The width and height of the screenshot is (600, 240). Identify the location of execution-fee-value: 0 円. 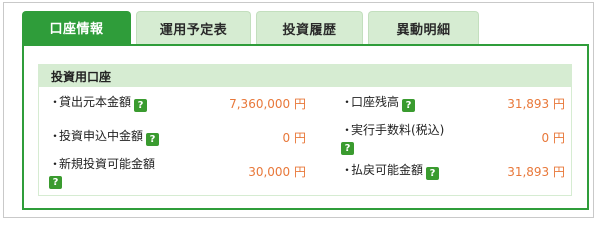
(553, 138).